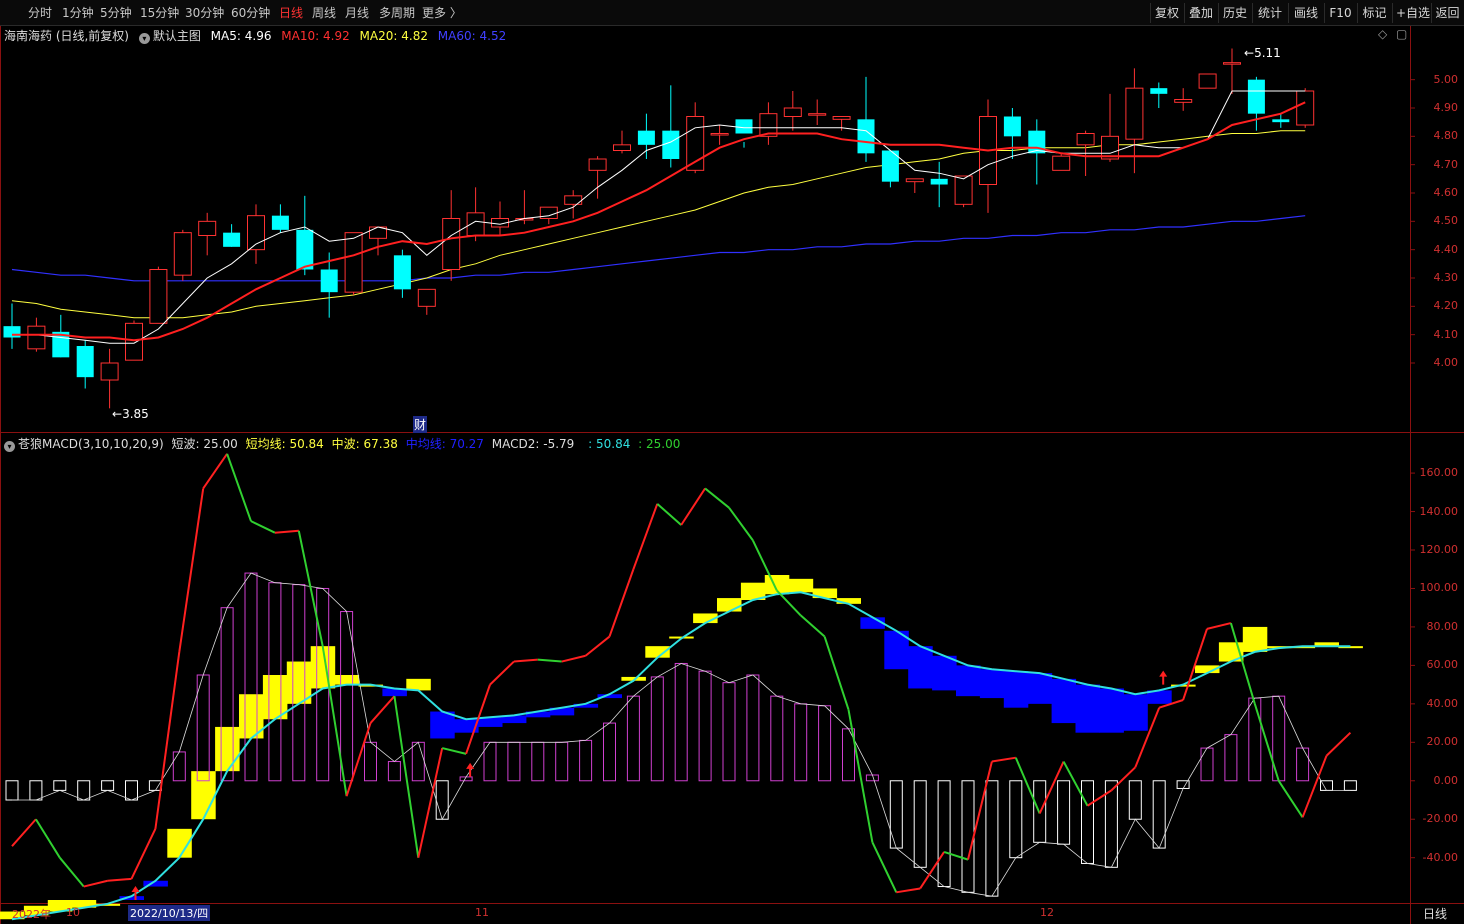  What do you see at coordinates (1382, 34) in the screenshot?
I see `diamond-icon: ◇` at bounding box center [1382, 34].